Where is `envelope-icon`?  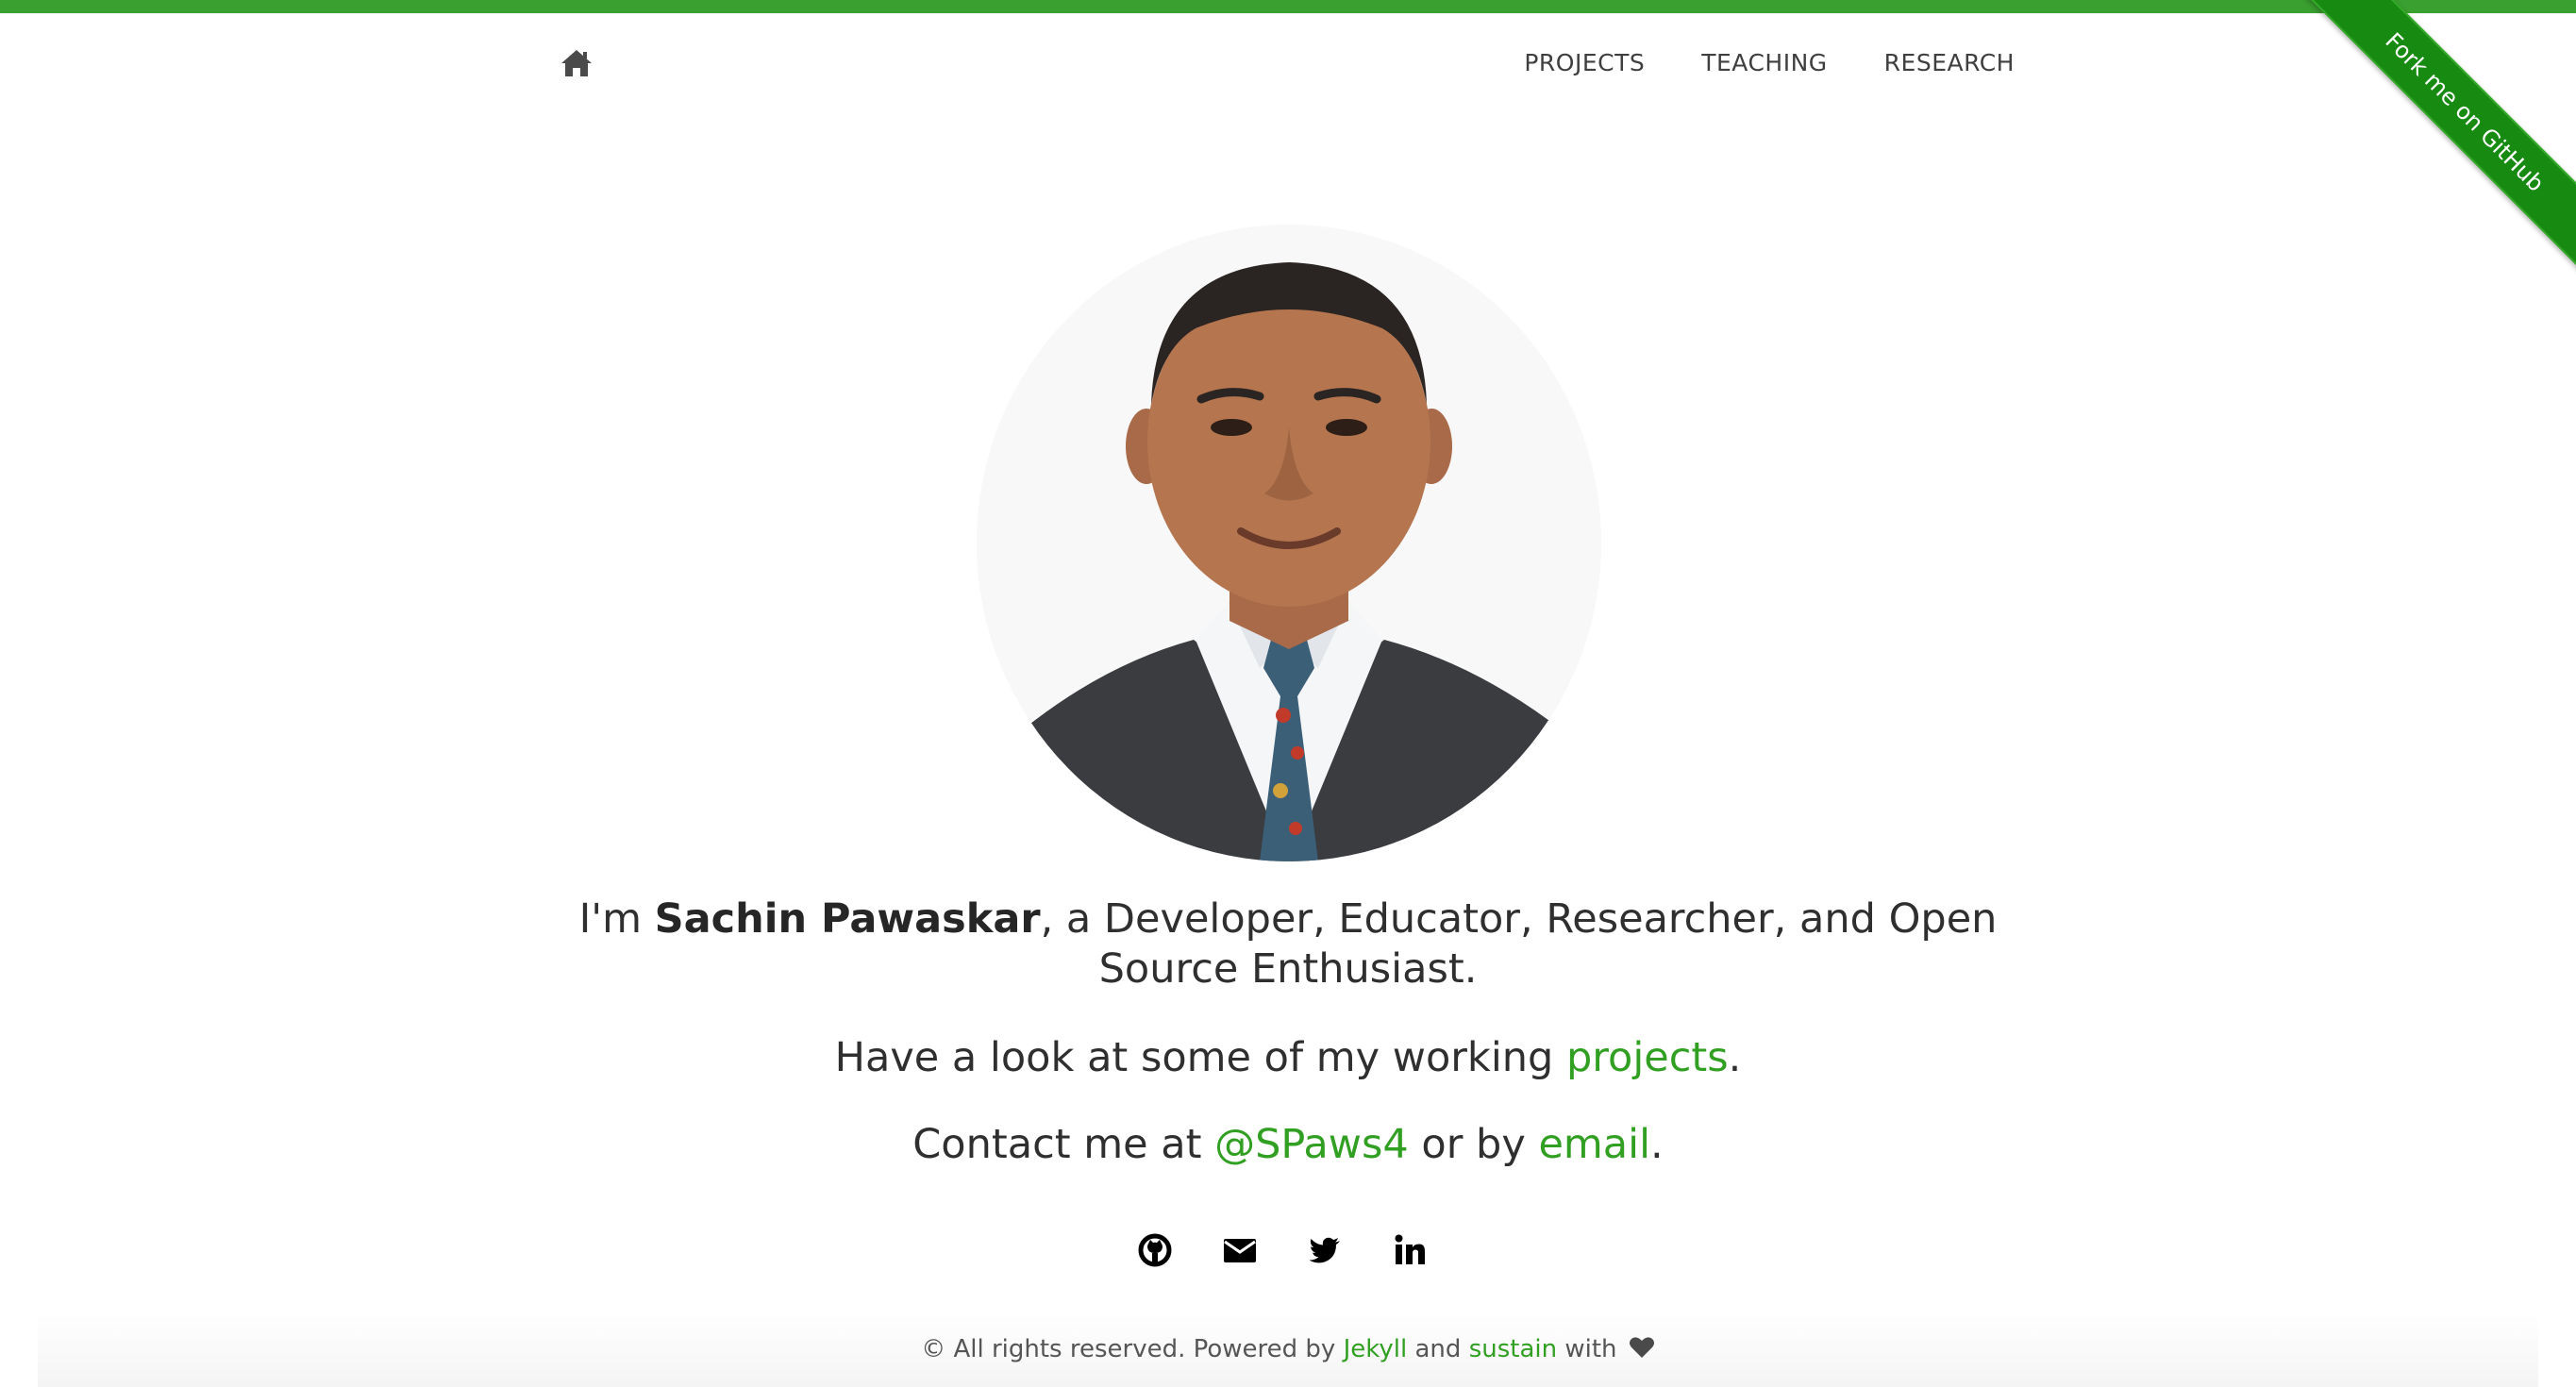
envelope-icon is located at coordinates (1240, 1251).